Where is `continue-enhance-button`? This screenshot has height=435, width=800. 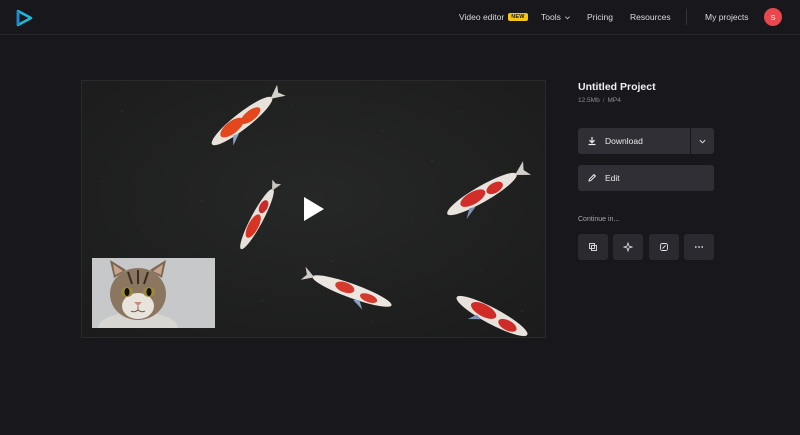 continue-enhance-button is located at coordinates (664, 247).